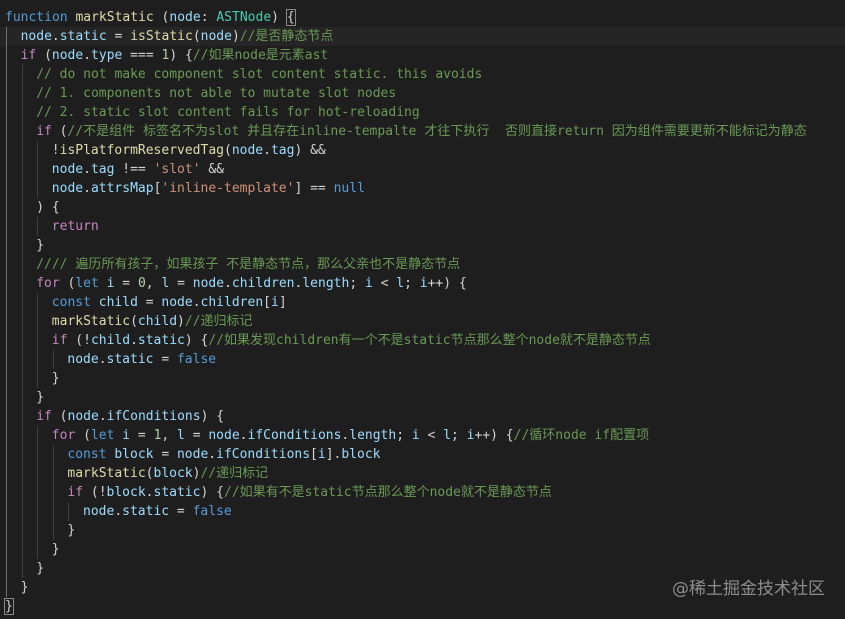 This screenshot has height=619, width=845. I want to click on code-line: return, so click(422, 226).